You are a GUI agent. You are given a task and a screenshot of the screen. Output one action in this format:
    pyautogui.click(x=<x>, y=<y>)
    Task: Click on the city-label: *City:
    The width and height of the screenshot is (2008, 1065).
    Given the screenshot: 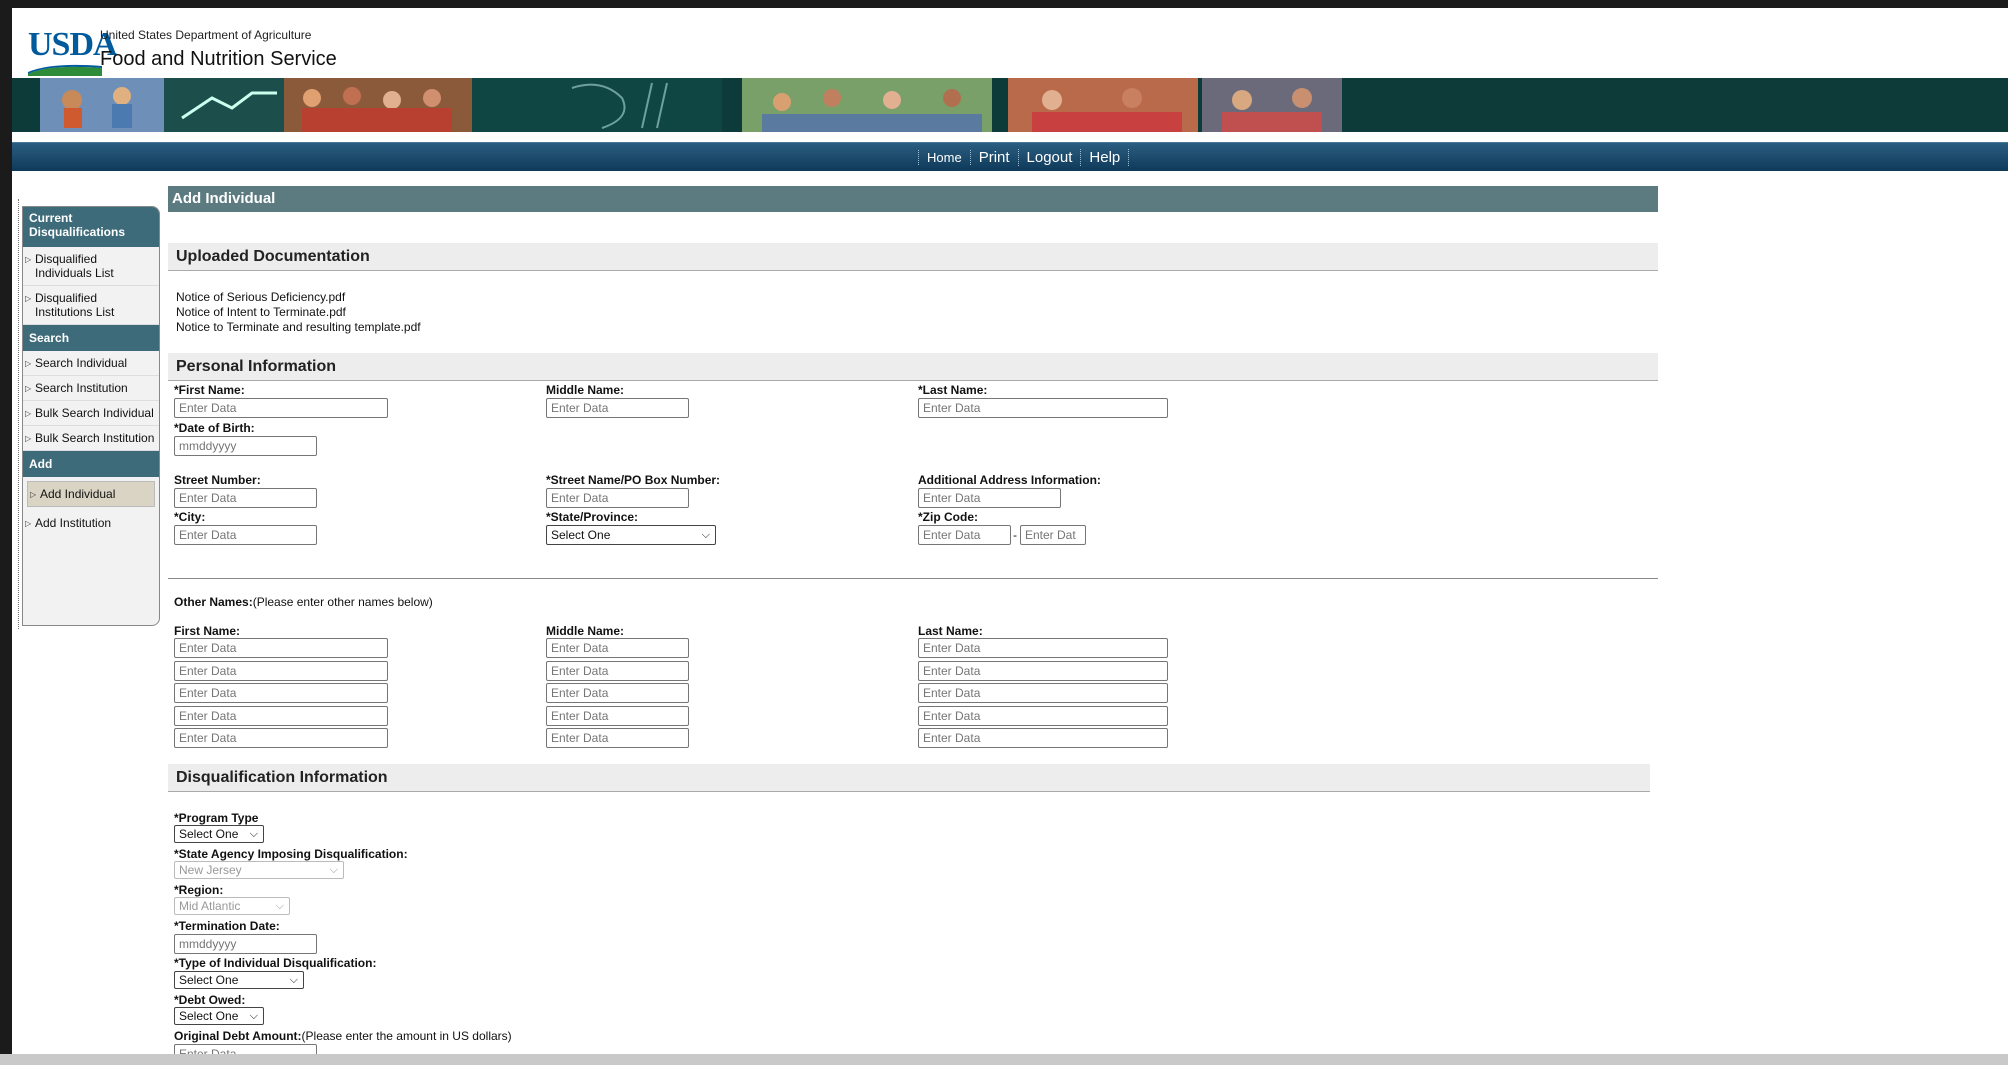 What is the action you would take?
    pyautogui.click(x=190, y=517)
    